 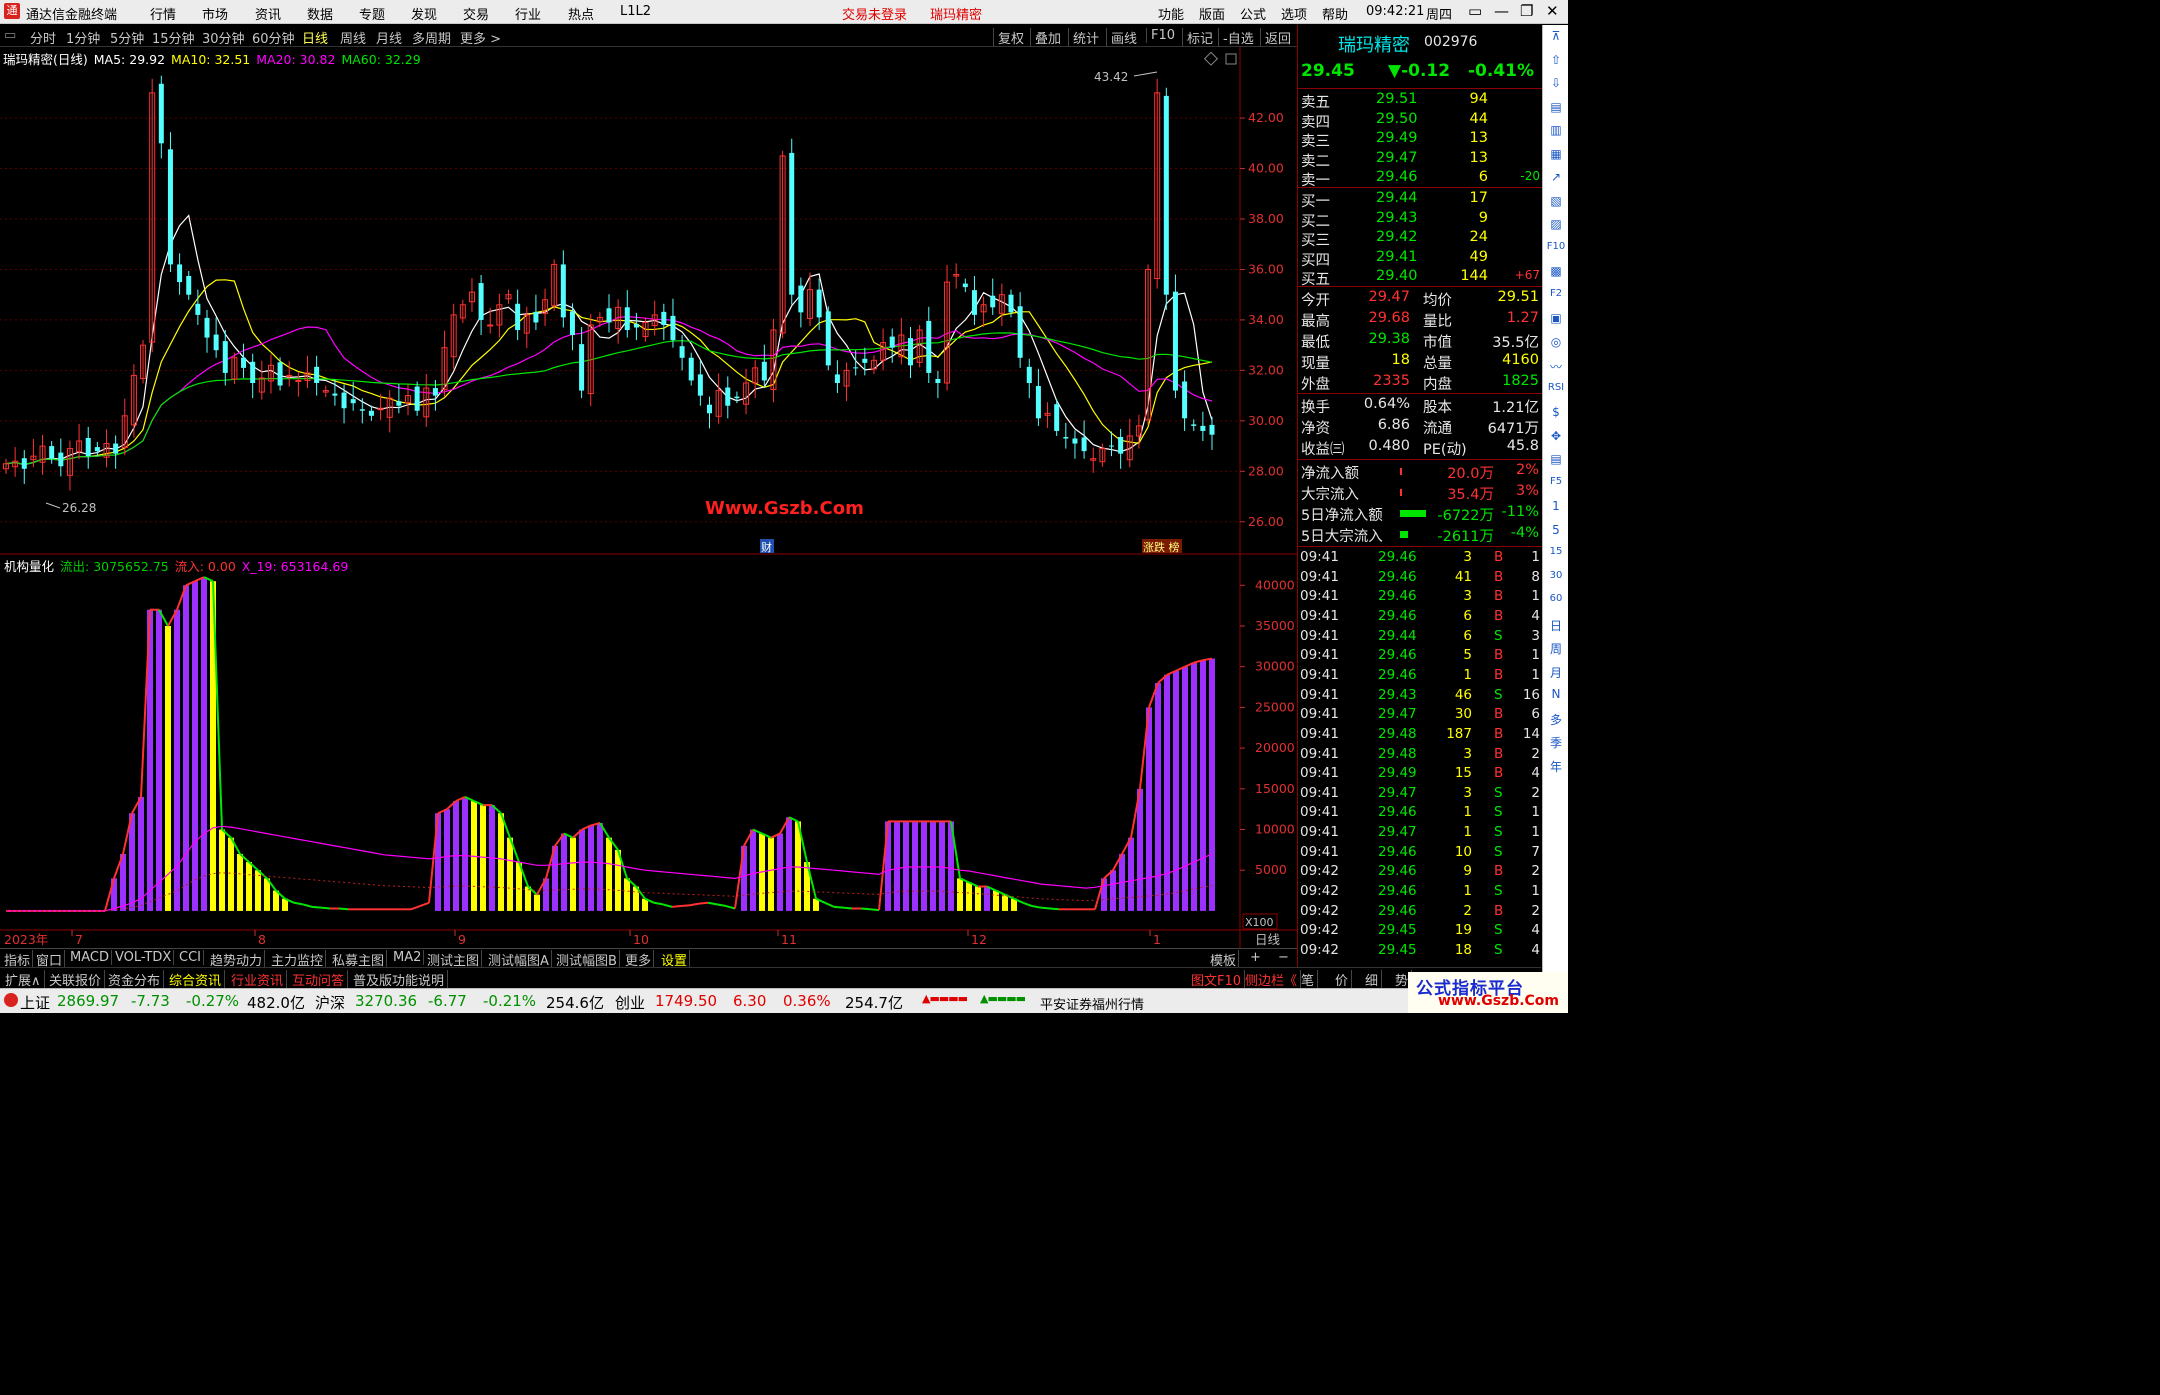 I want to click on menu-xuanxiang: 选项, so click(x=1294, y=13).